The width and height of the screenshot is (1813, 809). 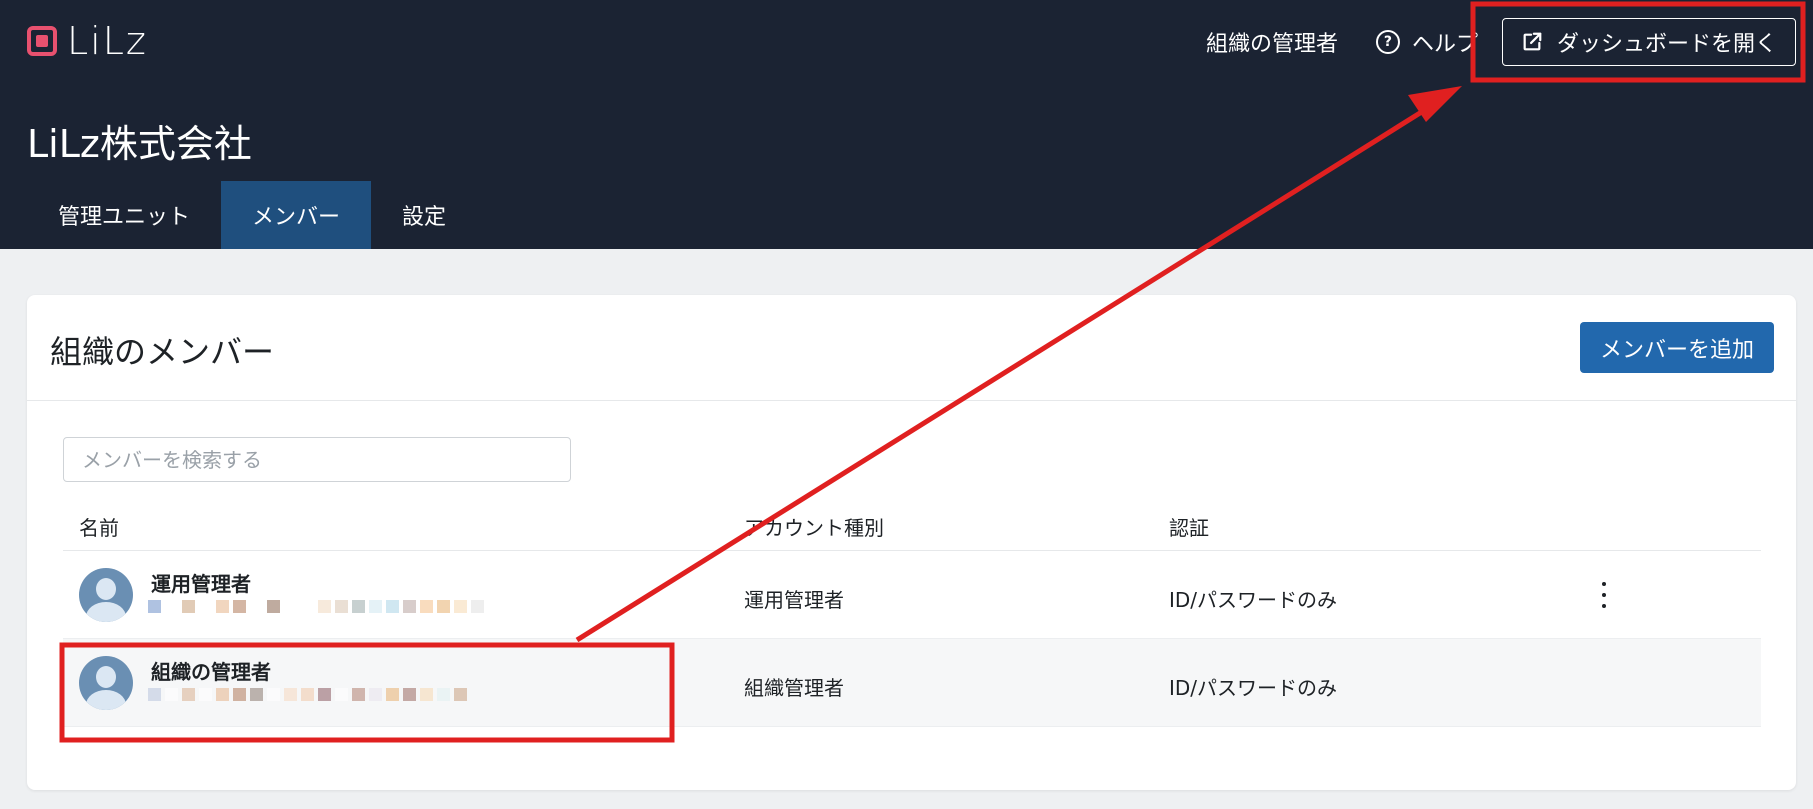 What do you see at coordinates (139, 144) in the screenshot?
I see `org-name: LiLz株式会社` at bounding box center [139, 144].